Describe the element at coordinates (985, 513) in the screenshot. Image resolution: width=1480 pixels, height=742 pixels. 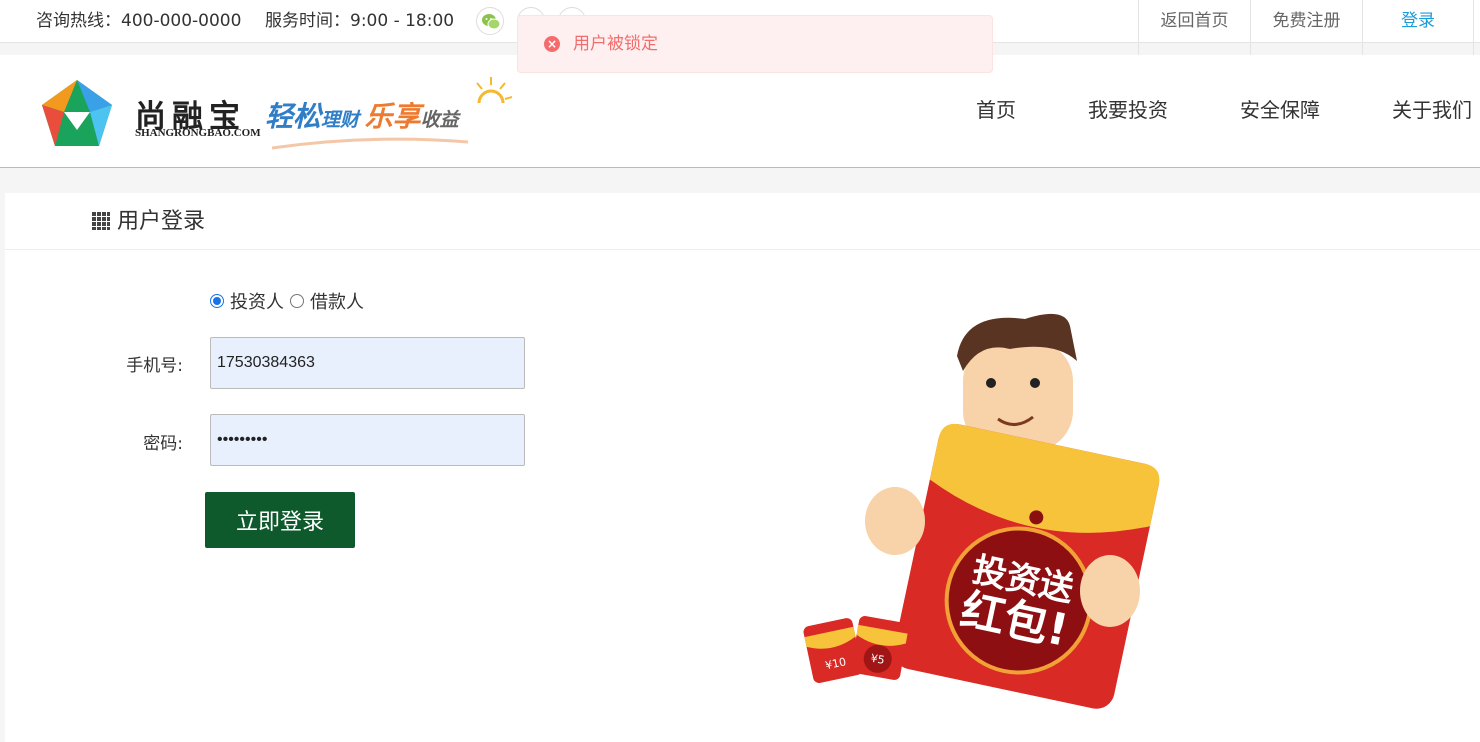
I see `red-packet-illustration: 投资送 红包! ¥10 ¥5` at that location.